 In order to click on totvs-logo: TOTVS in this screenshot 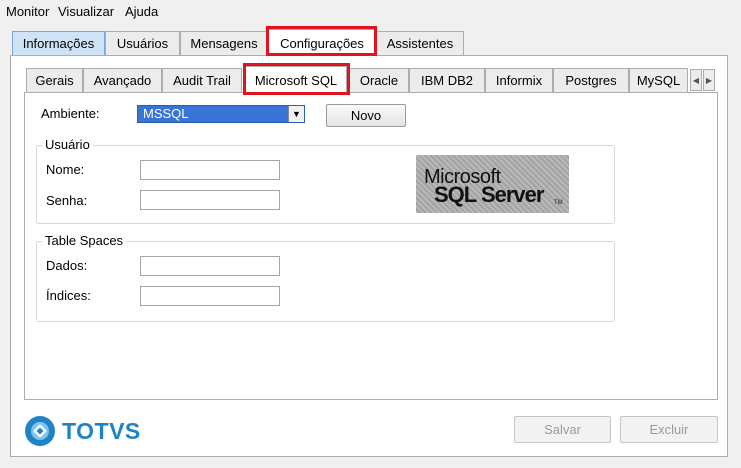, I will do `click(82, 431)`.